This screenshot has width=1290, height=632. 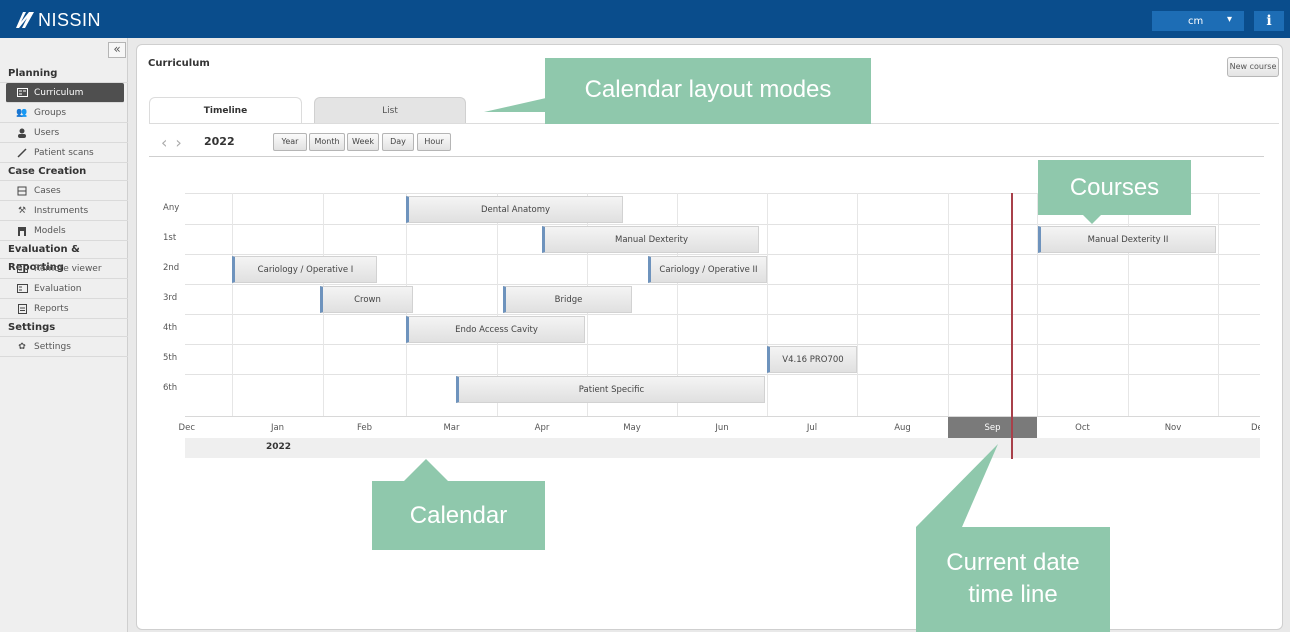 I want to click on pointer-current-date, so click(x=957, y=485).